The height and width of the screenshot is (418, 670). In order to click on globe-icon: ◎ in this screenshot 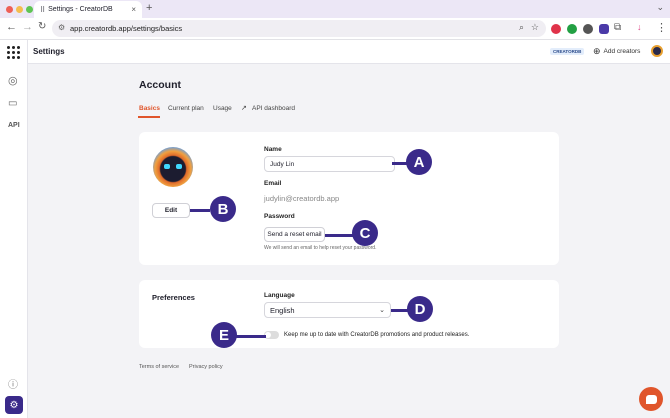, I will do `click(13, 80)`.